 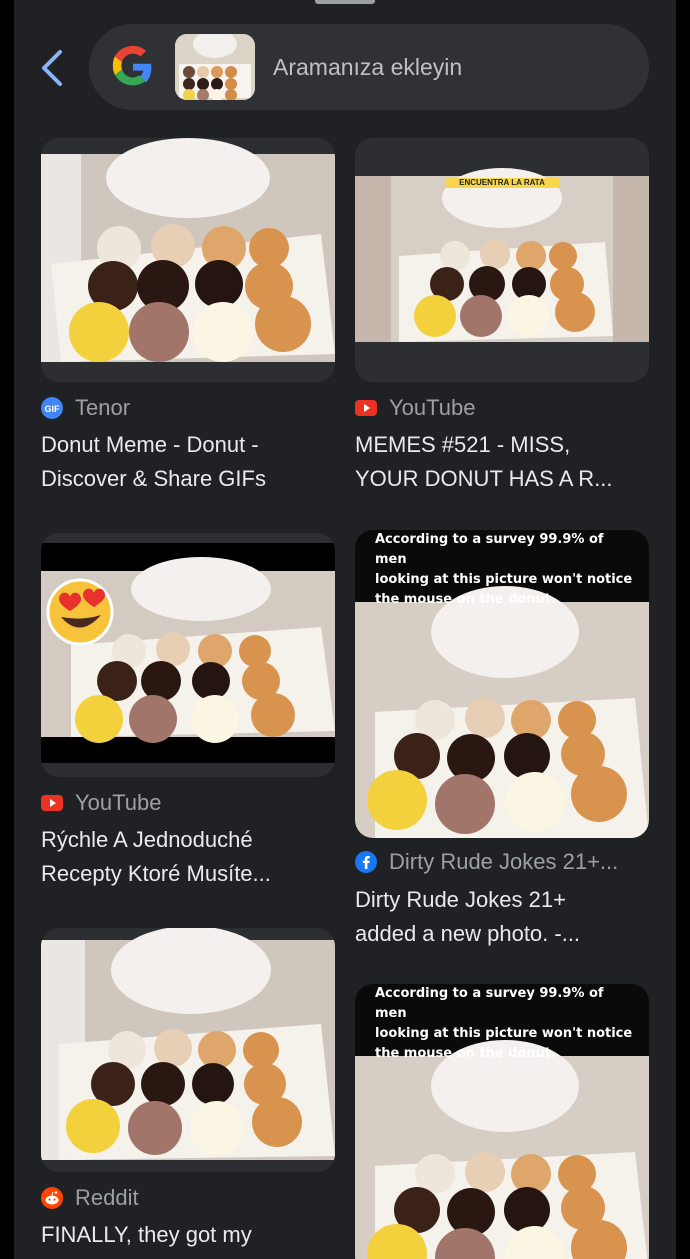 What do you see at coordinates (463, 444) in the screenshot?
I see `title-line: MEMES #521 - MISS,` at bounding box center [463, 444].